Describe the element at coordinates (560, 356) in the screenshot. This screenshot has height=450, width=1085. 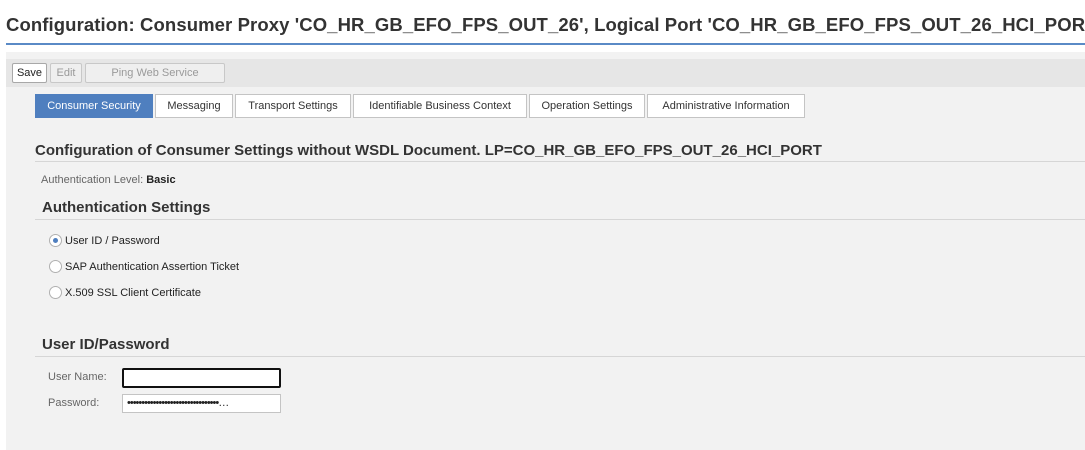
I see `credentials-divider` at that location.